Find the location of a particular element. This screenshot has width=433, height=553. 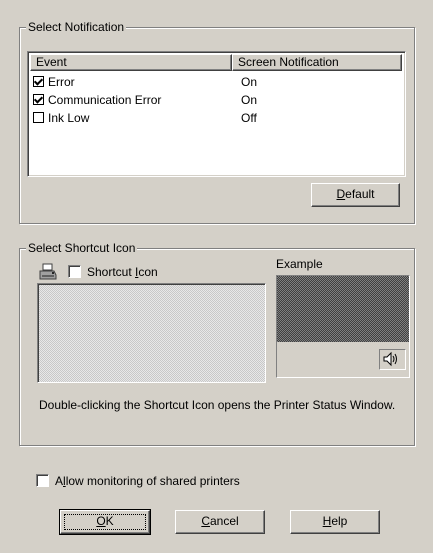

shortcut-icon-label-pre: Shortcut is located at coordinates (111, 272).